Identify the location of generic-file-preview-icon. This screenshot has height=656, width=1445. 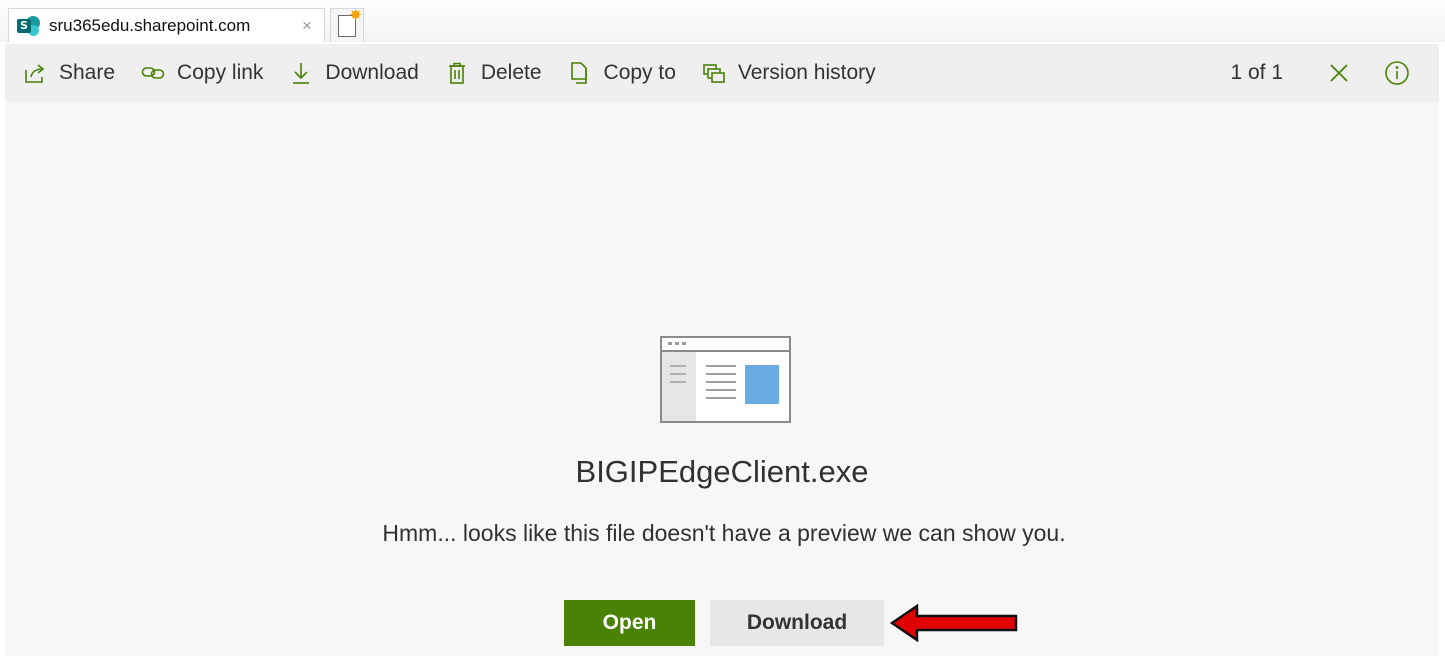
(725, 379).